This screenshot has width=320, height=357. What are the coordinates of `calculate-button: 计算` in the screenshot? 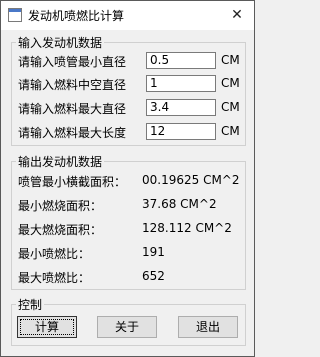 It's located at (47, 327).